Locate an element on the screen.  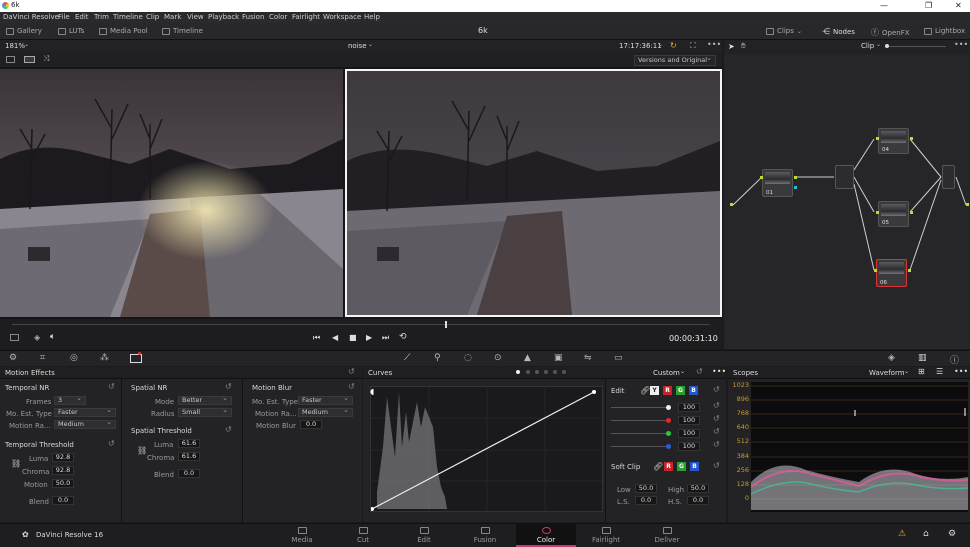
page-fairlight: Fairlight is located at coordinates (606, 535).